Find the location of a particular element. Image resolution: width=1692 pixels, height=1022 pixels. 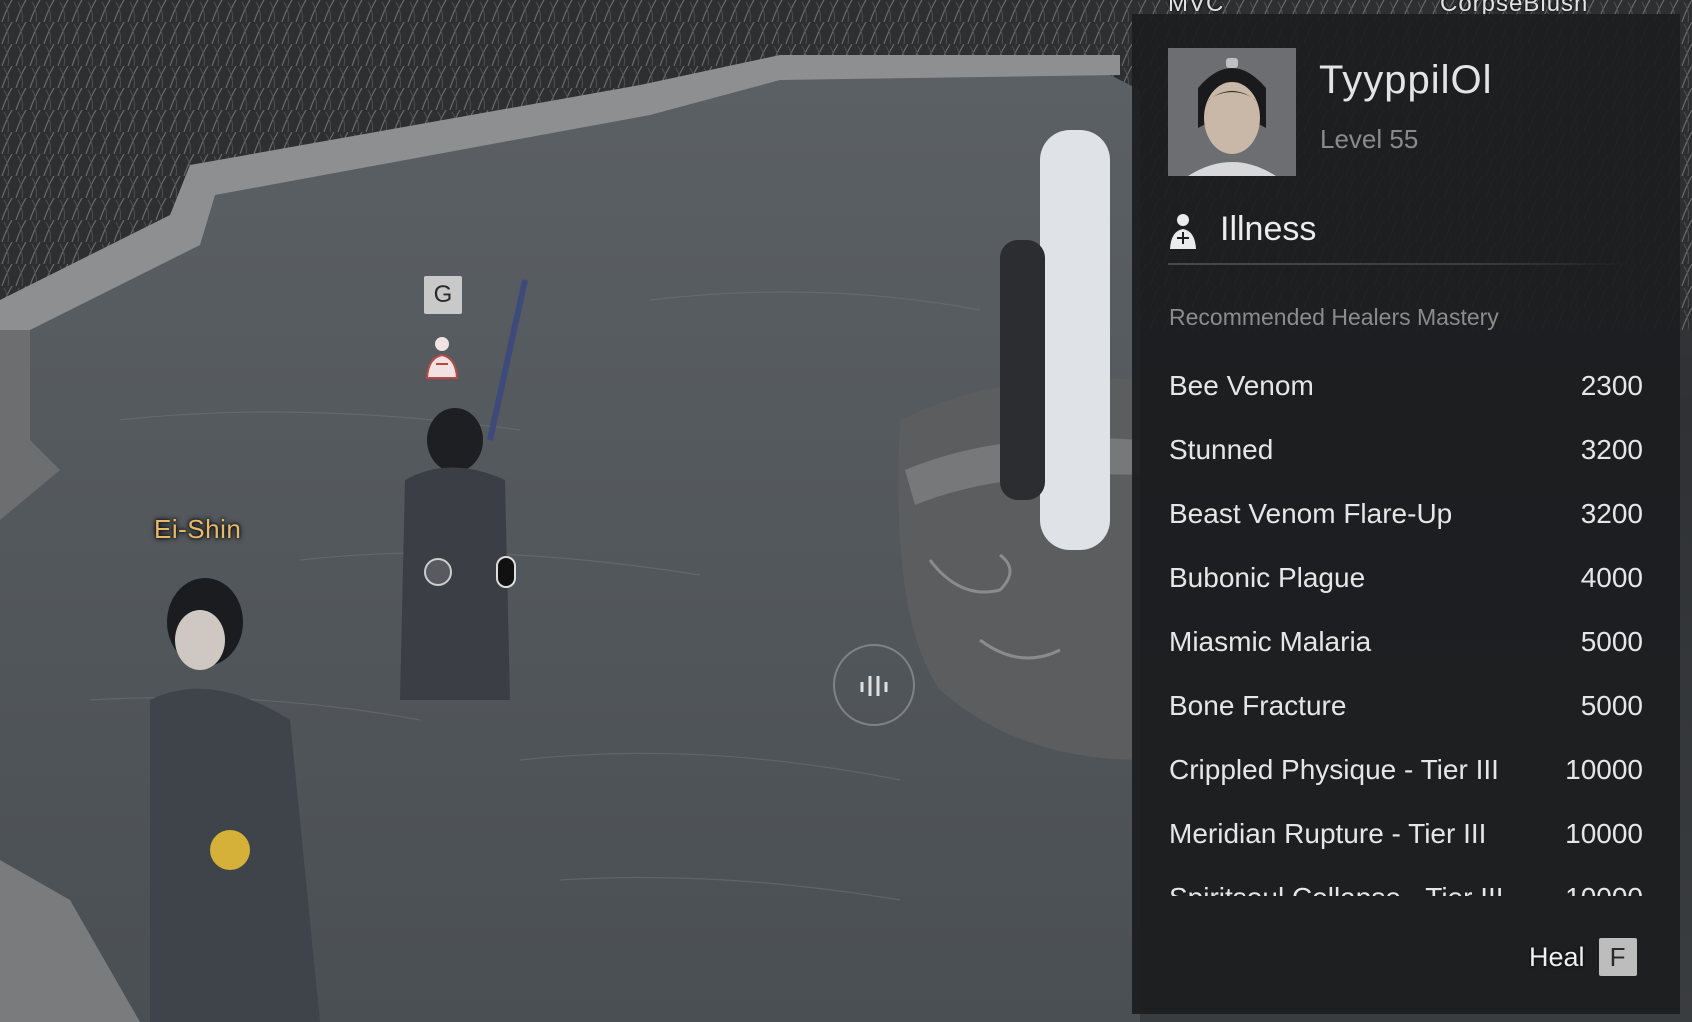

illness-row: Beast Venom Flare-Up 3200 is located at coordinates (1406, 514).